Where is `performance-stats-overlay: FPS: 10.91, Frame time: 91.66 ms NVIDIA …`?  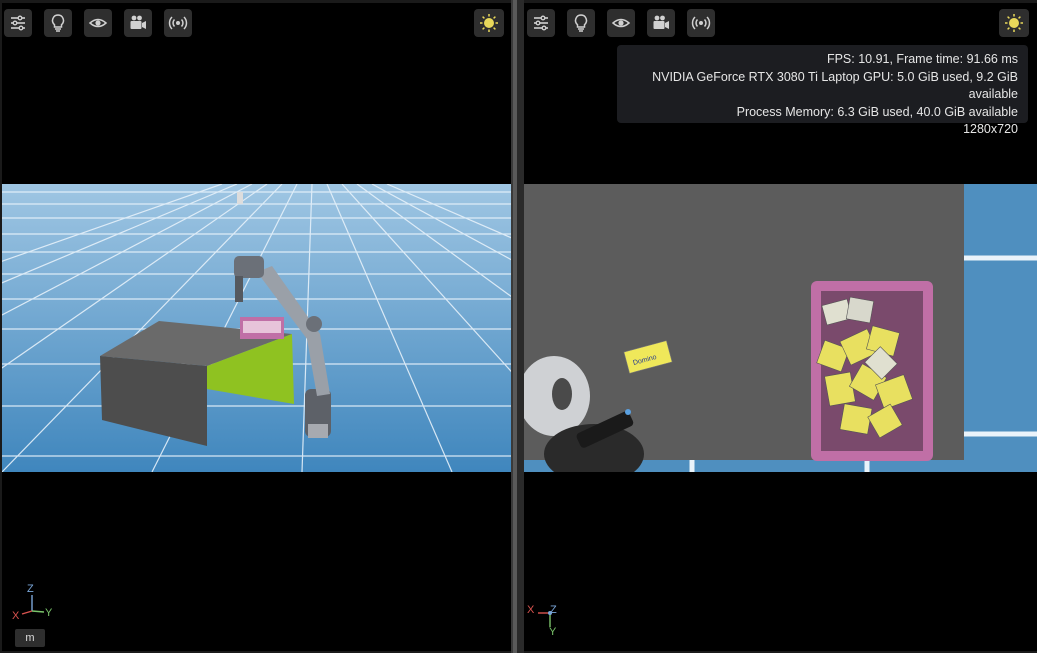 performance-stats-overlay: FPS: 10.91, Frame time: 91.66 ms NVIDIA … is located at coordinates (822, 90).